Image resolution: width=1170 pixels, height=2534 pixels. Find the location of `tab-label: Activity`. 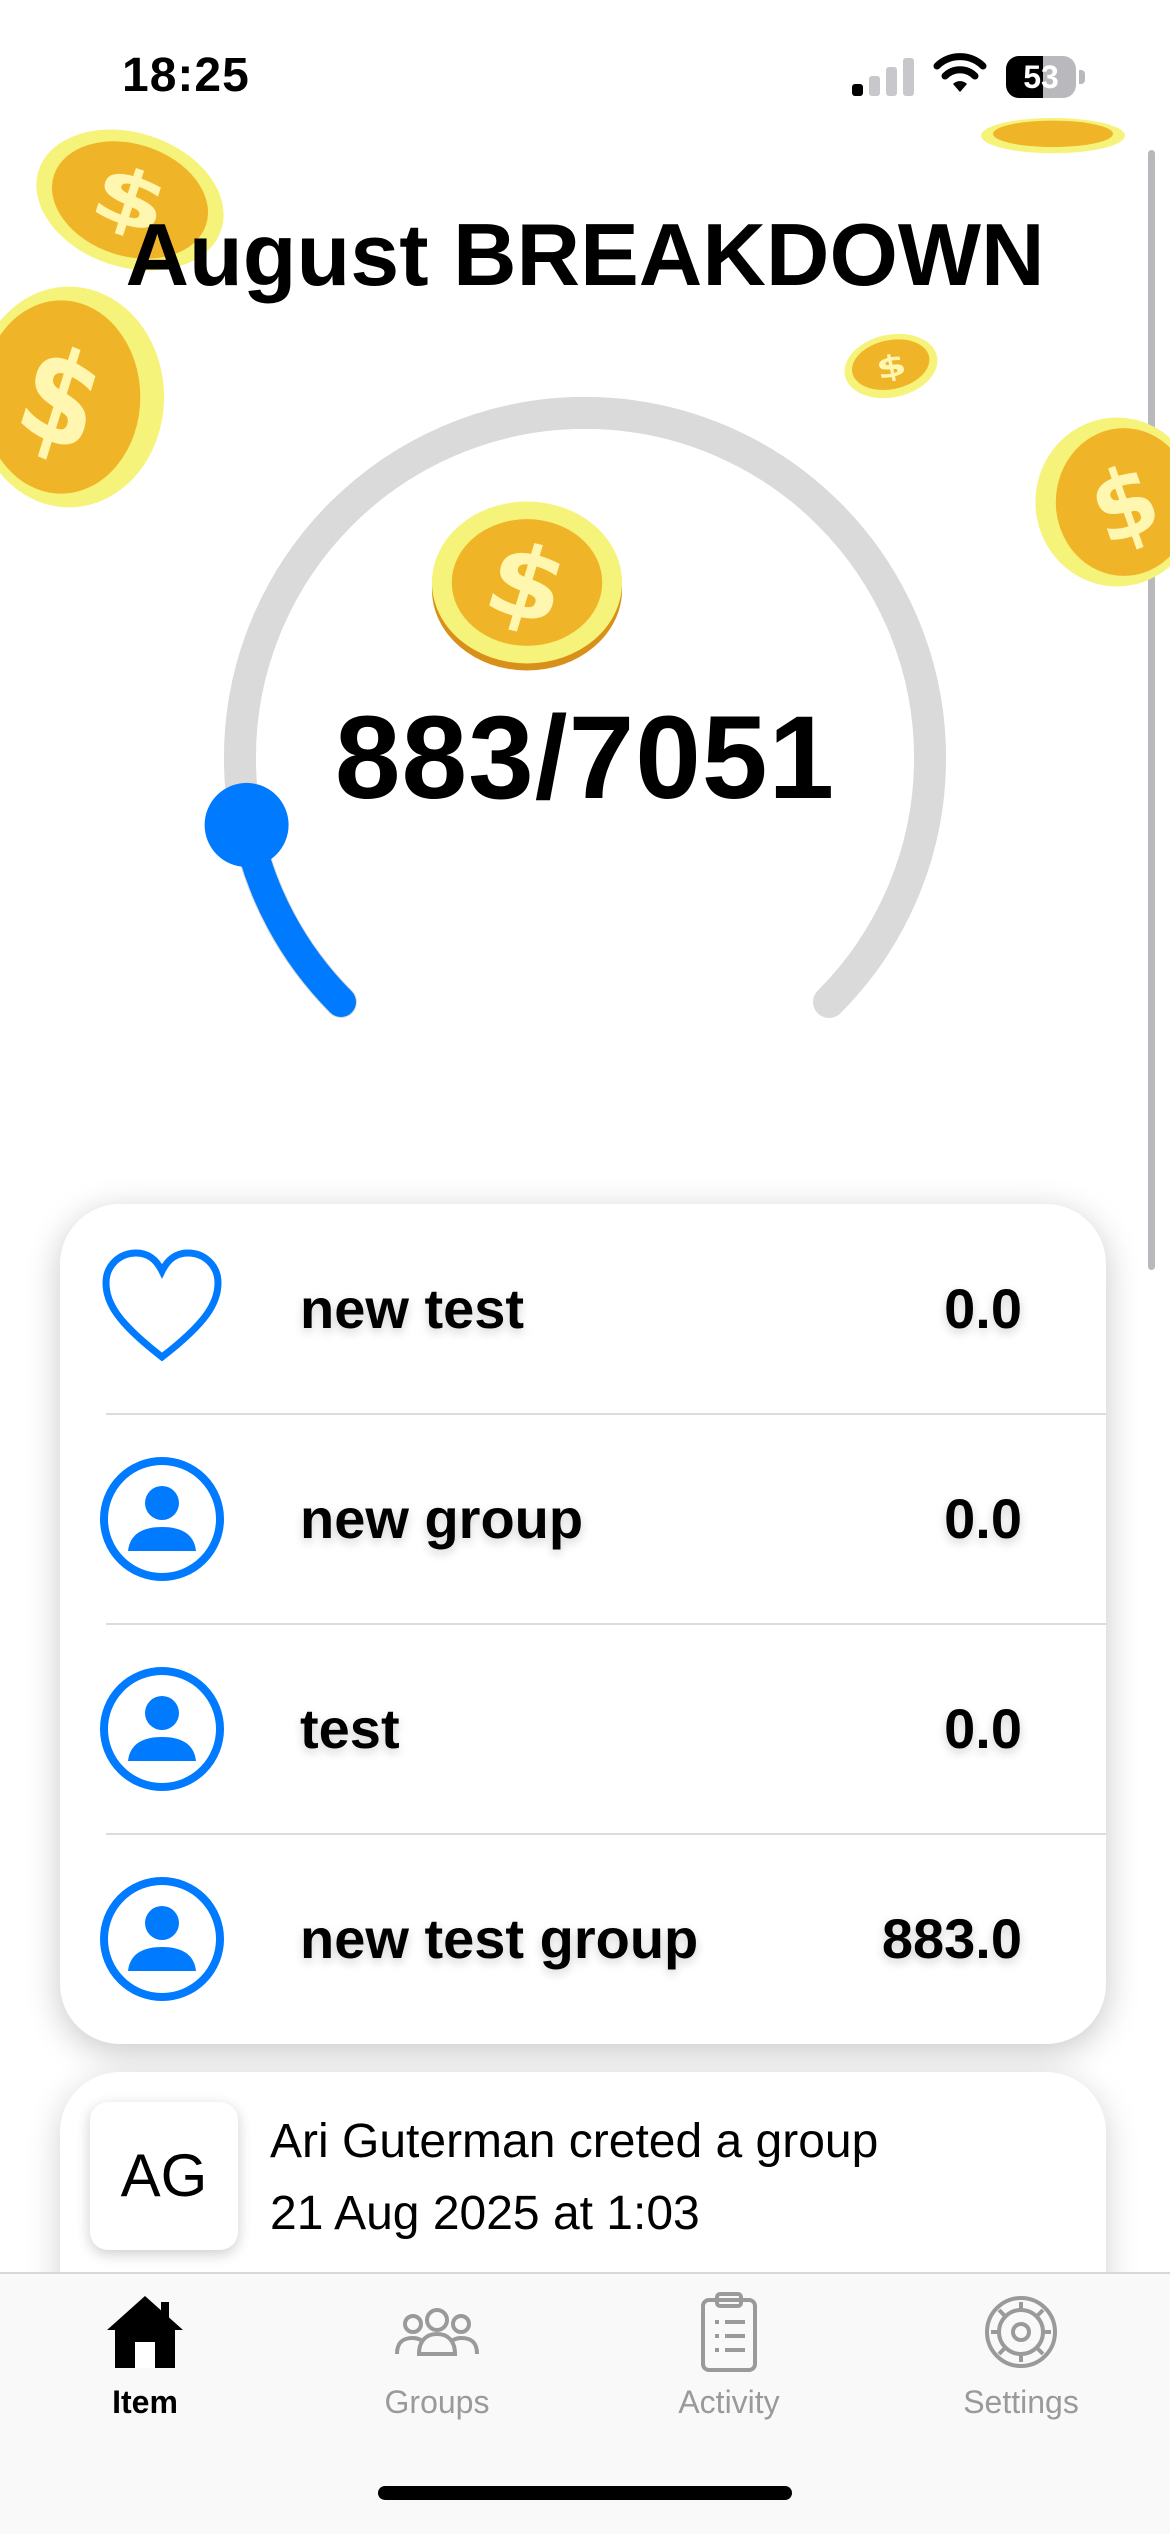

tab-label: Activity is located at coordinates (729, 2402).